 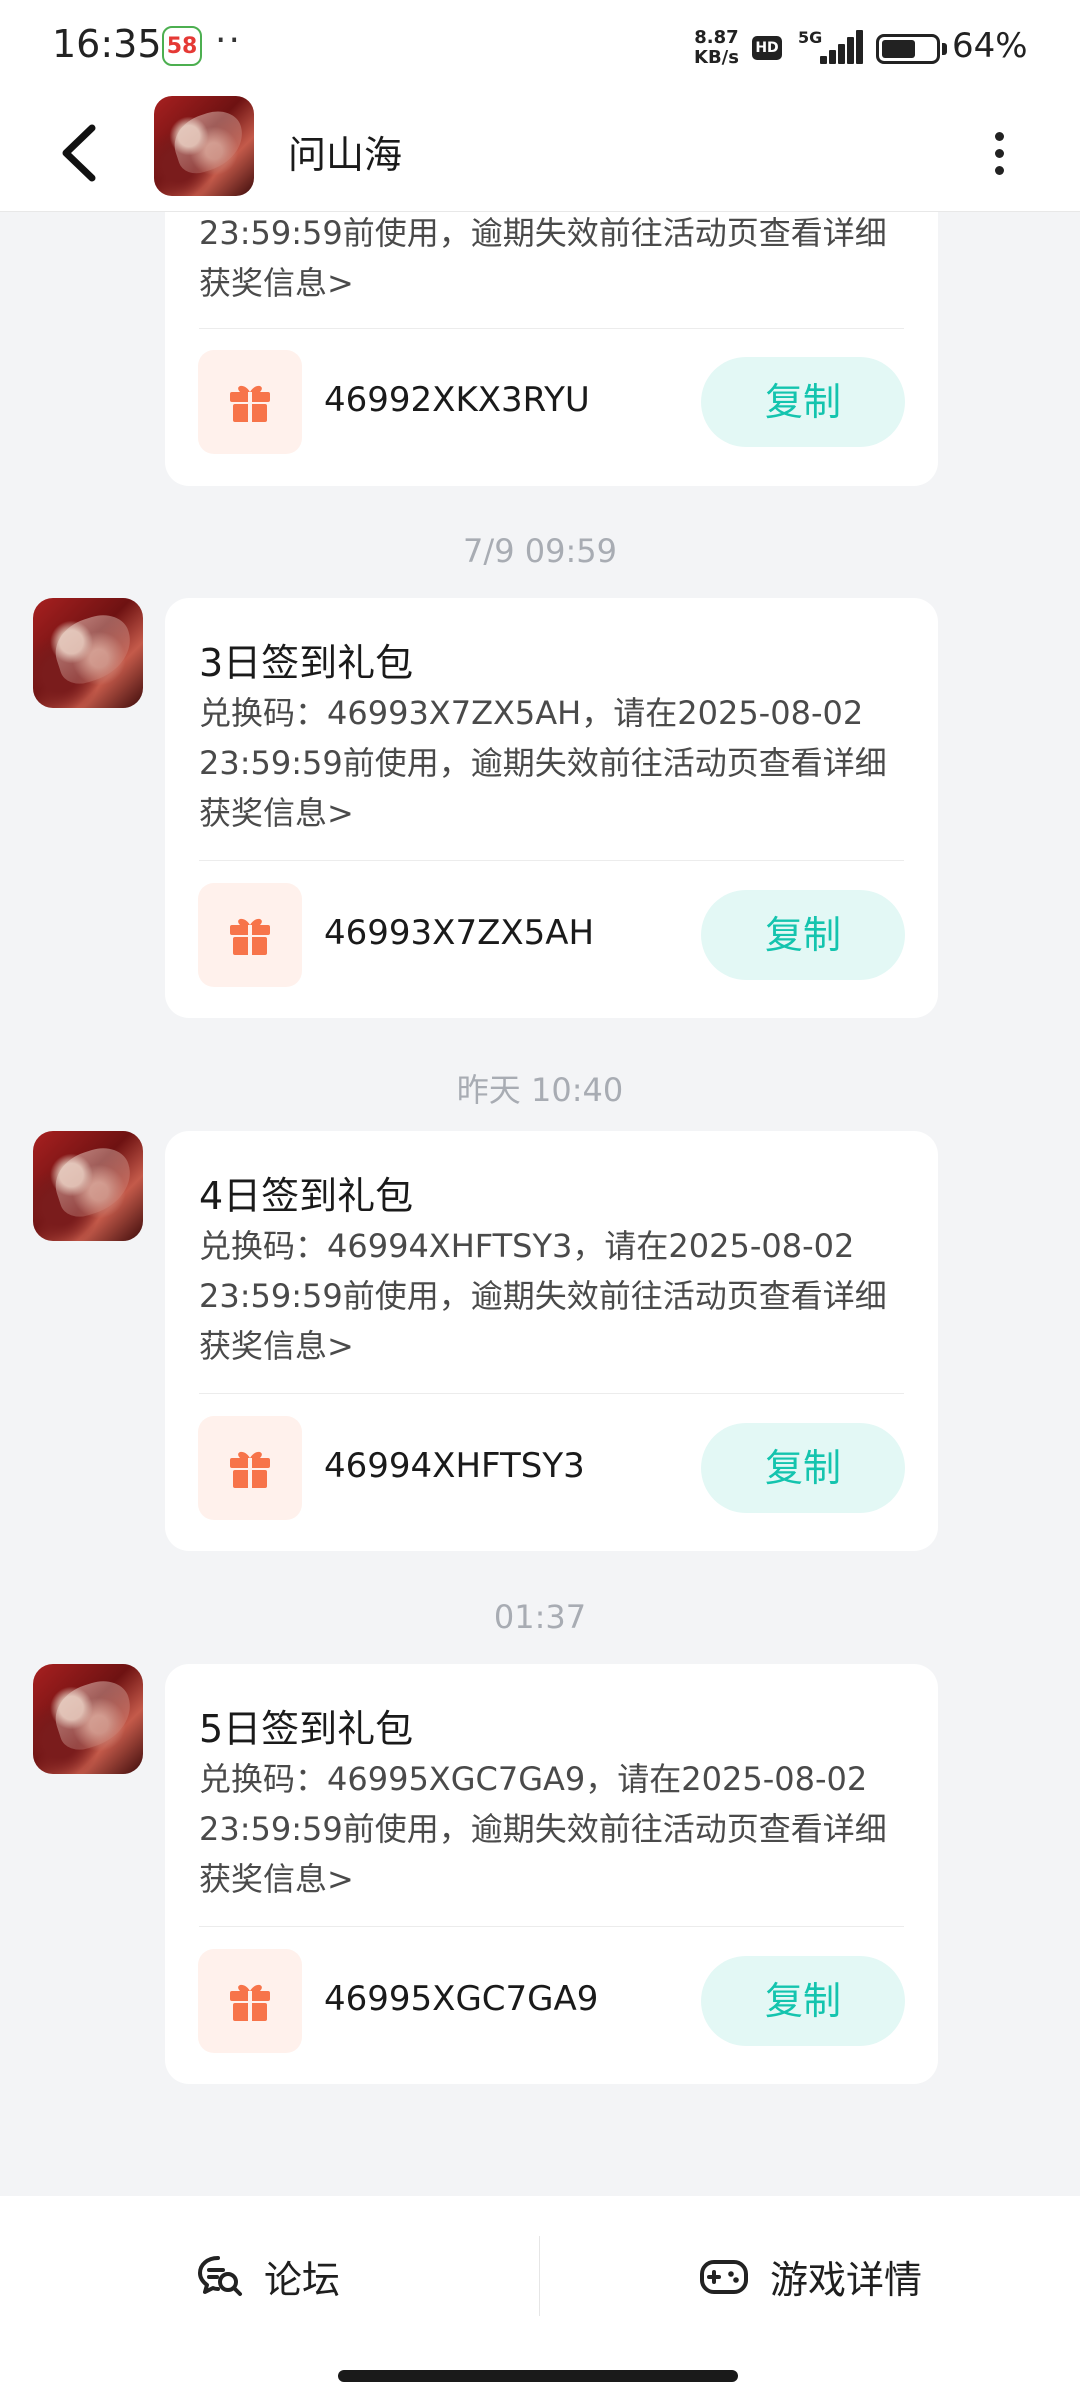 I want to click on message-timestamp: 01:37, so click(x=540, y=1617).